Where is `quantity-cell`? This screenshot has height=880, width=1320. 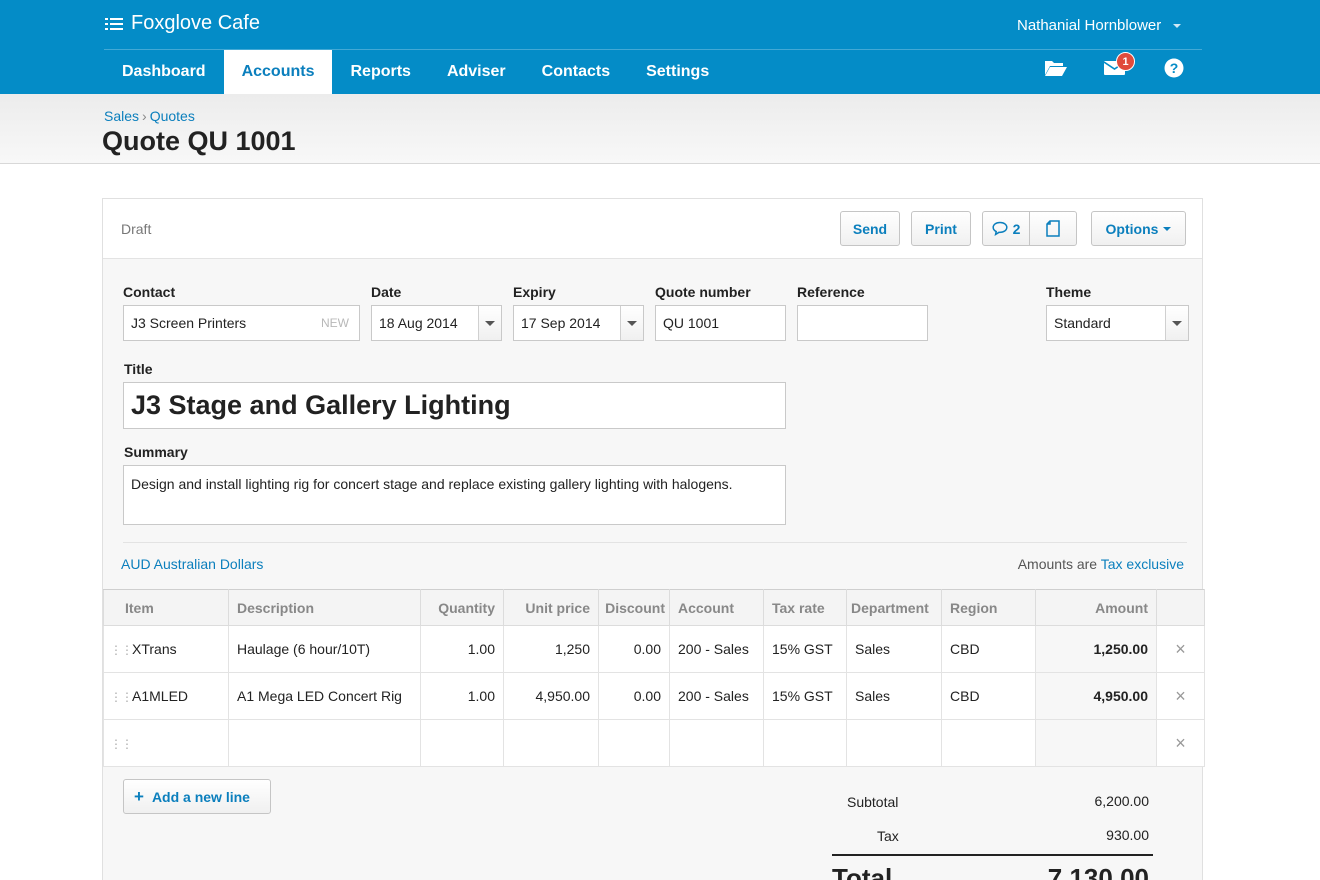 quantity-cell is located at coordinates (462, 743).